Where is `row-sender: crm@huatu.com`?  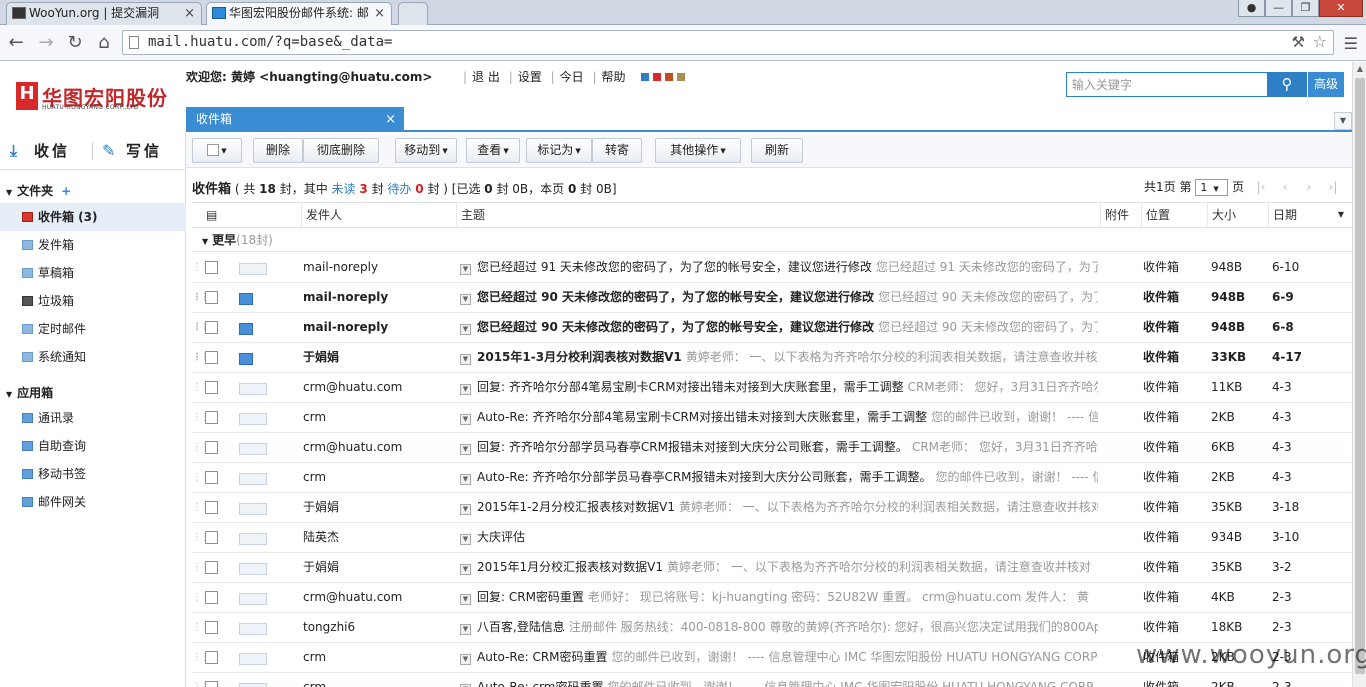 row-sender: crm@huatu.com is located at coordinates (378, 387).